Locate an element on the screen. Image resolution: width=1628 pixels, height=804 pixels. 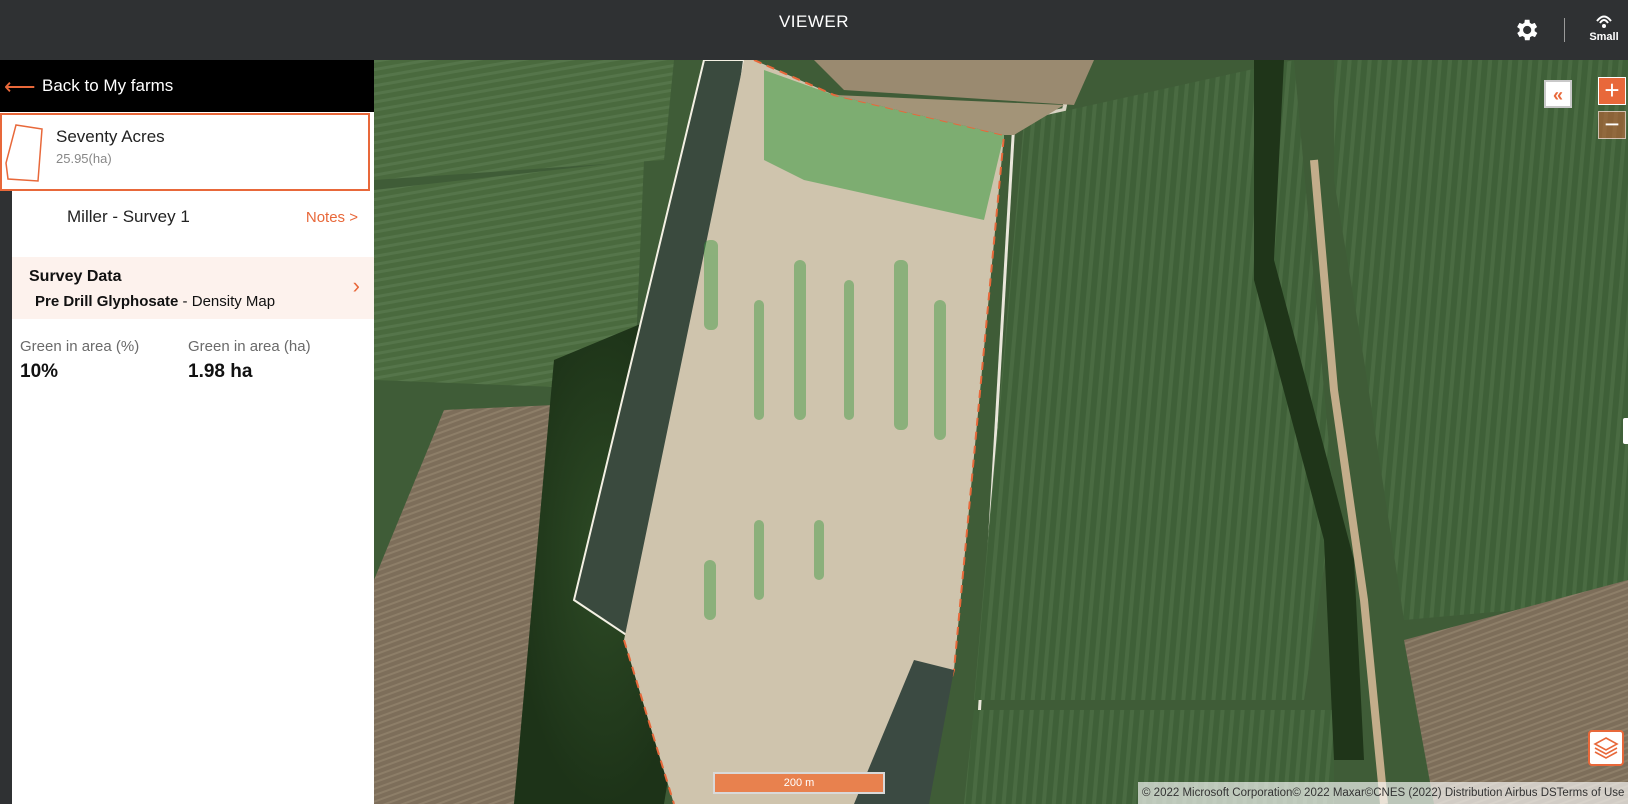
survey-data-subtitle: Pre Drill Glyphosate - Density Map is located at coordinates (155, 301).